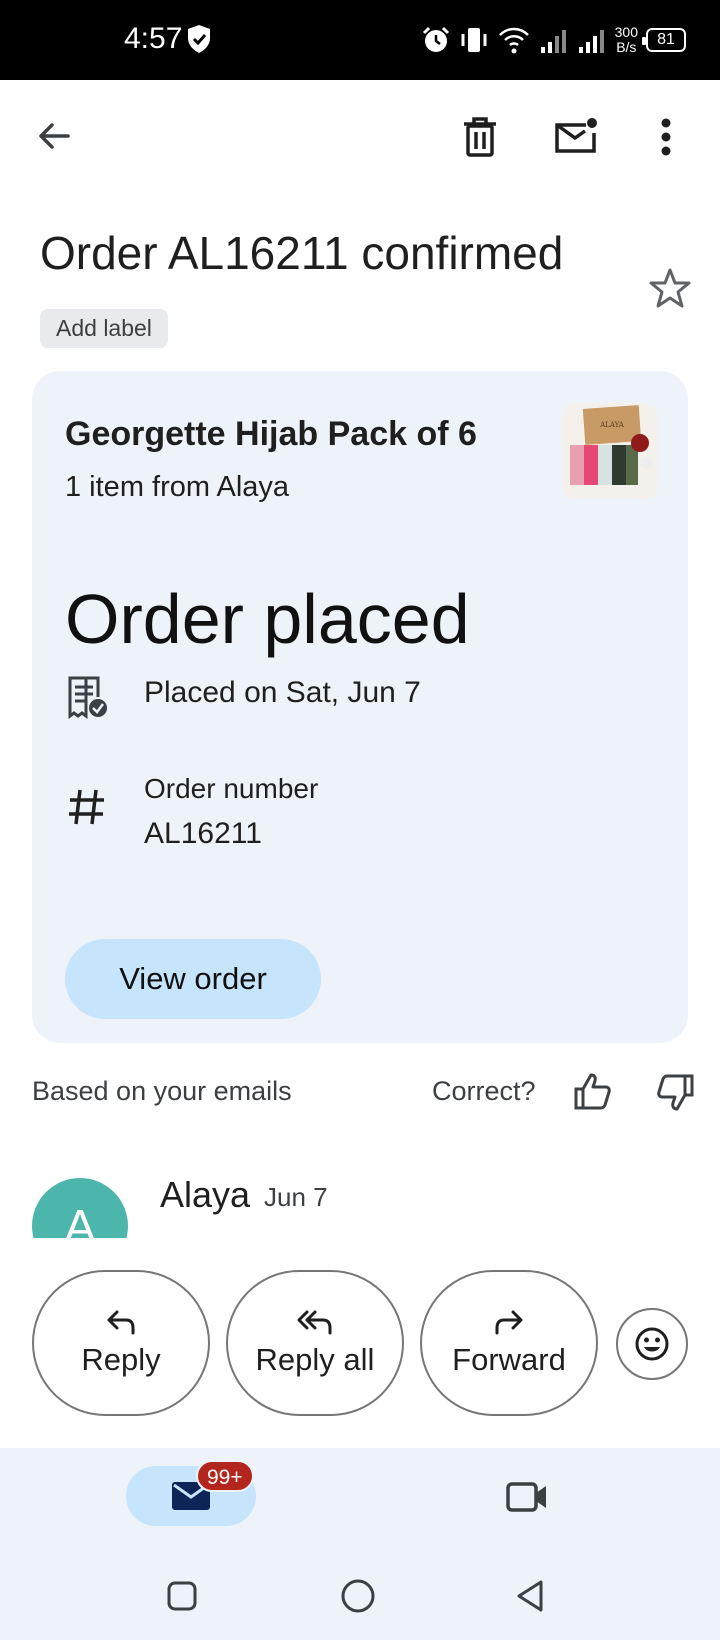  I want to click on nav-meet-tab, so click(528, 1496).